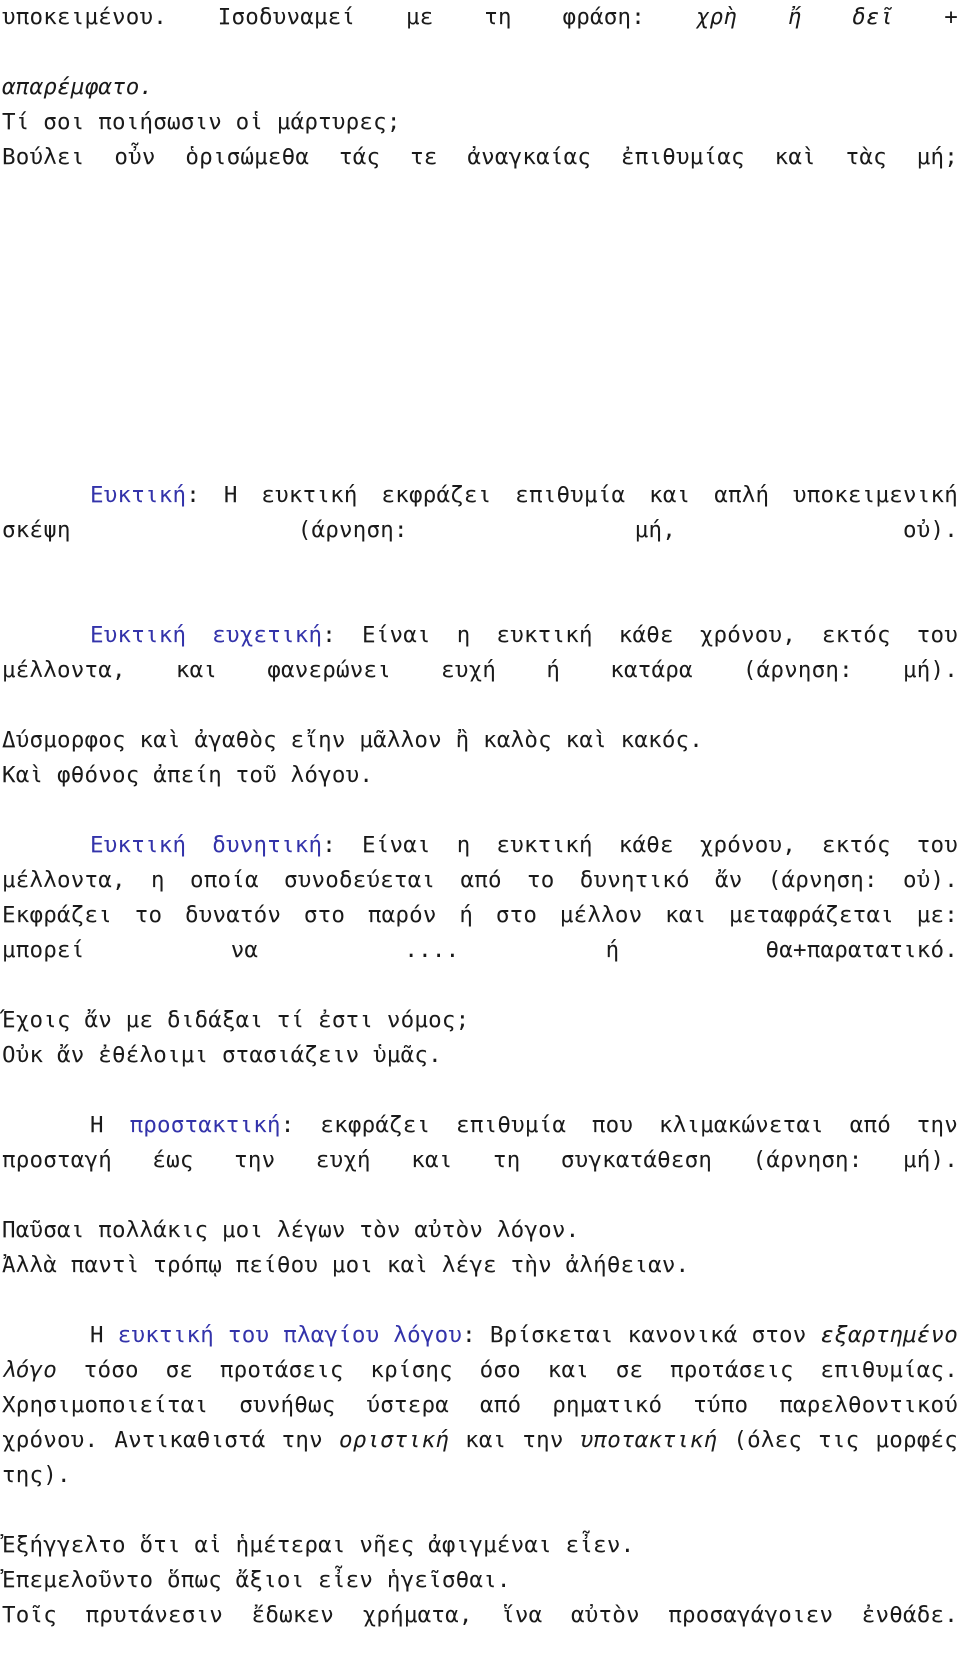  Describe the element at coordinates (648, 1440) in the screenshot. I see `italic-ypotaktiki: υποτακτική` at that location.